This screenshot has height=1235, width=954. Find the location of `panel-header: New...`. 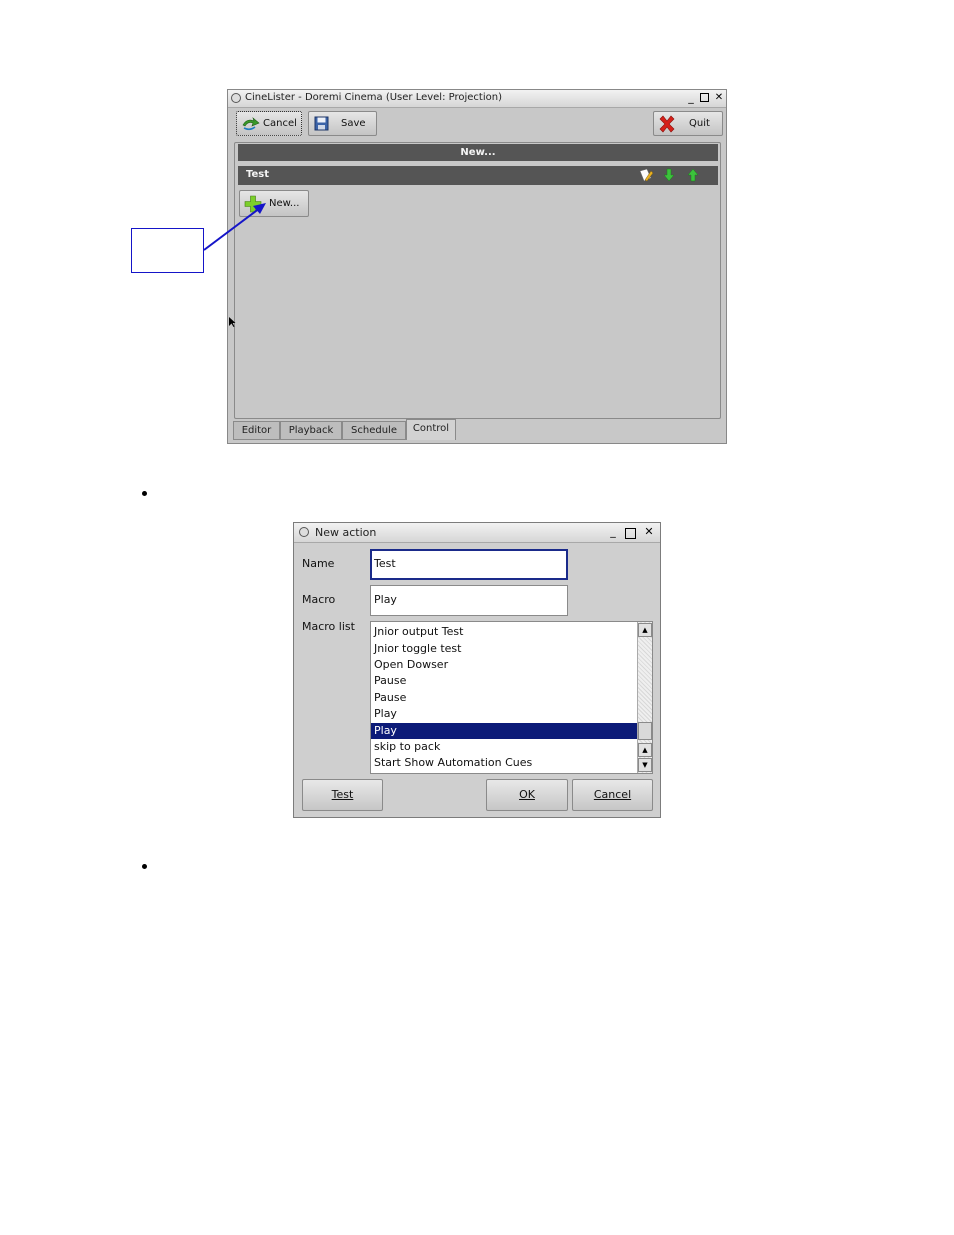

panel-header: New... is located at coordinates (478, 152).